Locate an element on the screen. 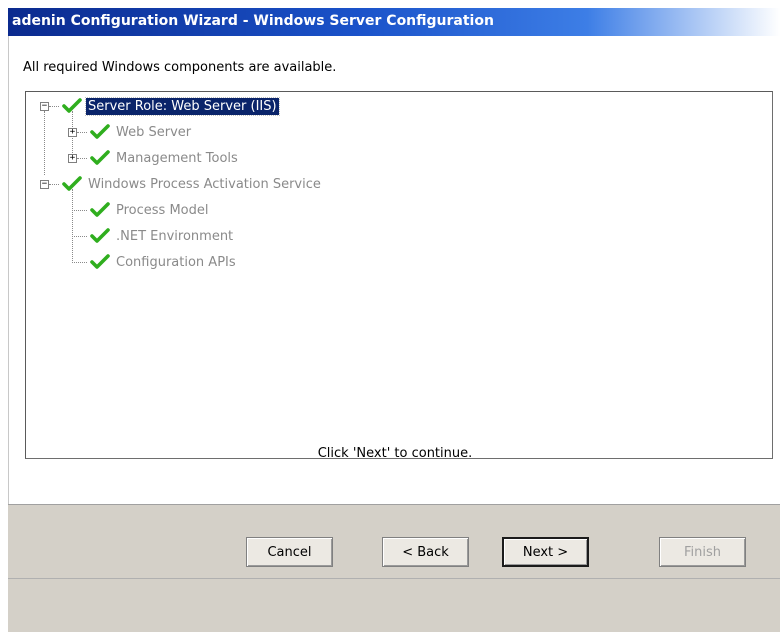  cancel-button: Cancel is located at coordinates (289, 552).